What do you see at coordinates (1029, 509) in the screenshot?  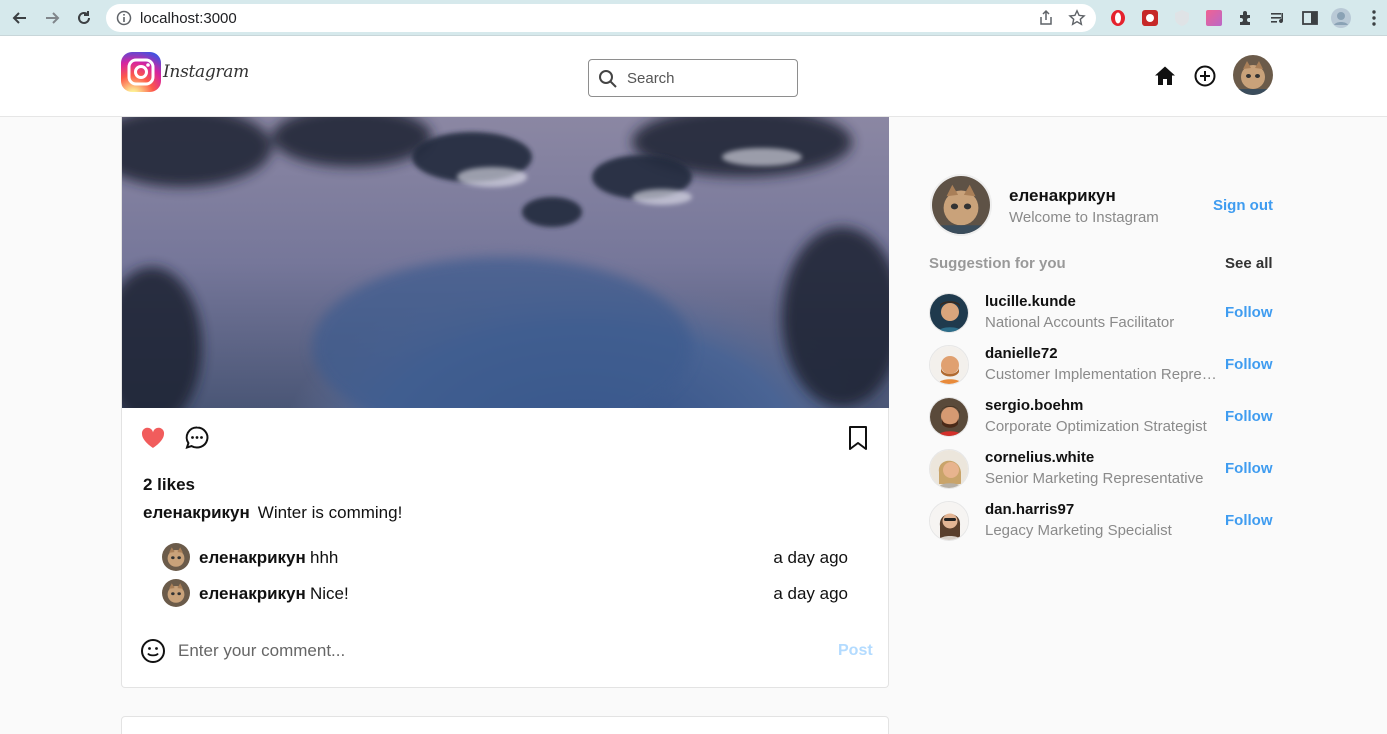 I see `suggestion-name: dan.harris97` at bounding box center [1029, 509].